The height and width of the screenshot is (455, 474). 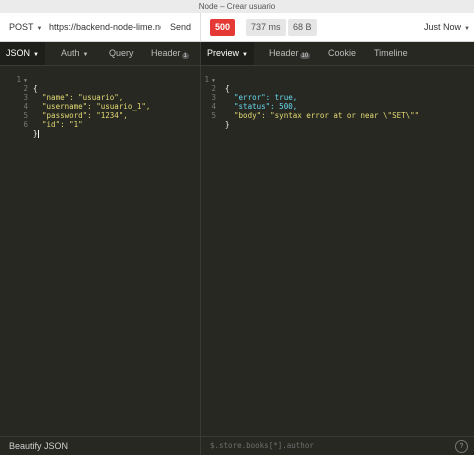 I want to click on request-footer: Beautify JSON, so click(x=100, y=445).